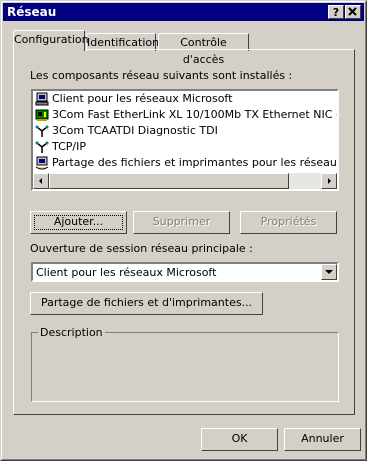 The height and width of the screenshot is (461, 367). I want to click on arrow-right-icon, so click(329, 181).